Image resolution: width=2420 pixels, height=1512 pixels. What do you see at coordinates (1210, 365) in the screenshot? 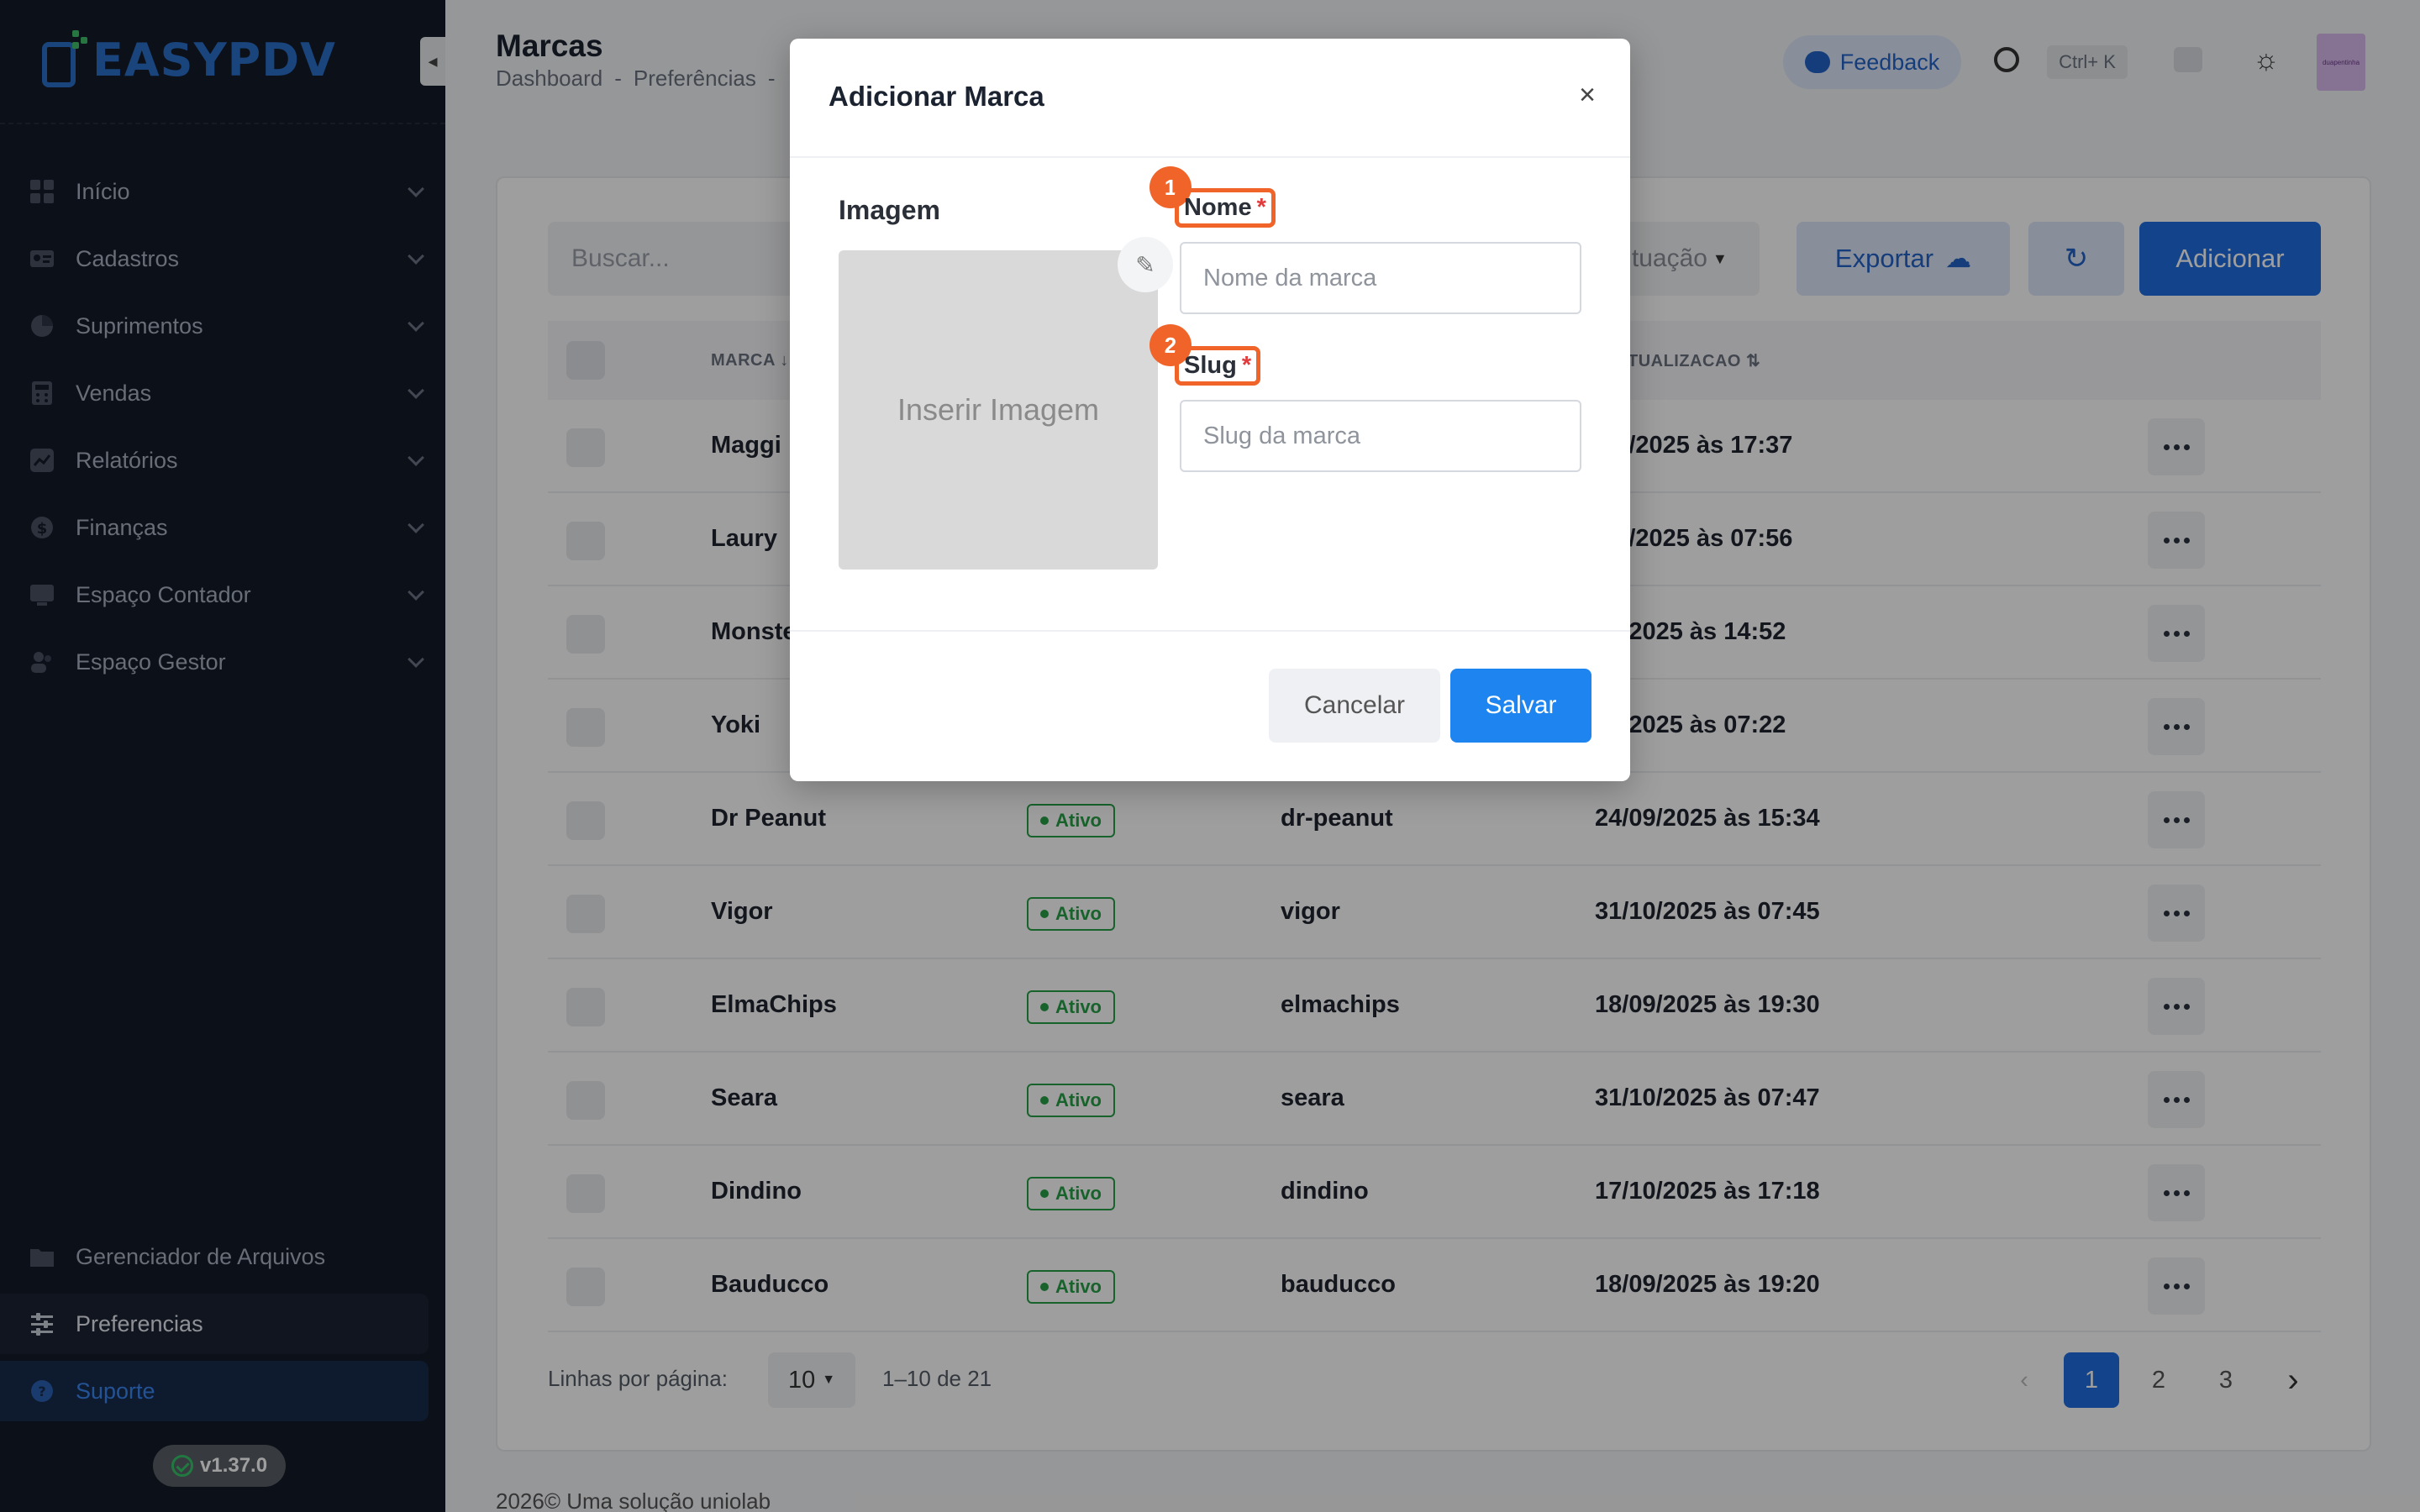
I see `slug-label-text: Slug` at bounding box center [1210, 365].